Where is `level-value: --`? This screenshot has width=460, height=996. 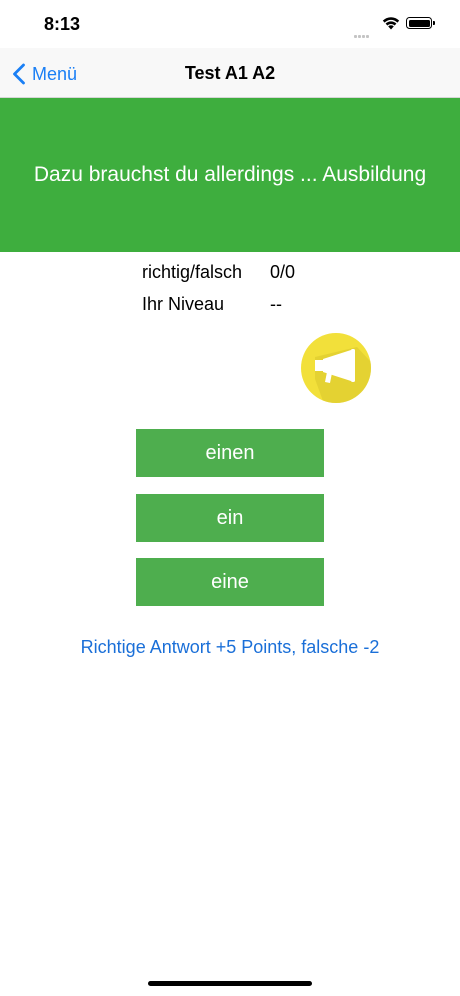
level-value: -- is located at coordinates (276, 304).